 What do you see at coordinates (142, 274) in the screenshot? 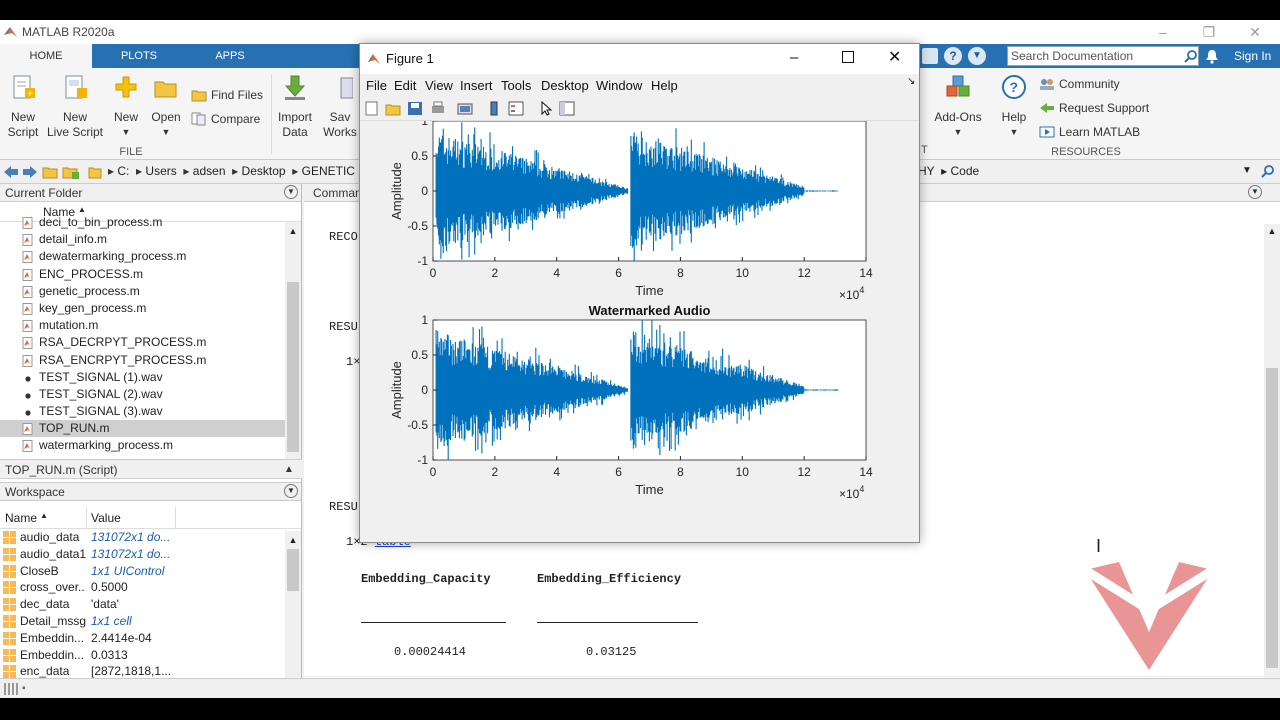
I see `folder-file-item: ENC_PROCESS.m` at bounding box center [142, 274].